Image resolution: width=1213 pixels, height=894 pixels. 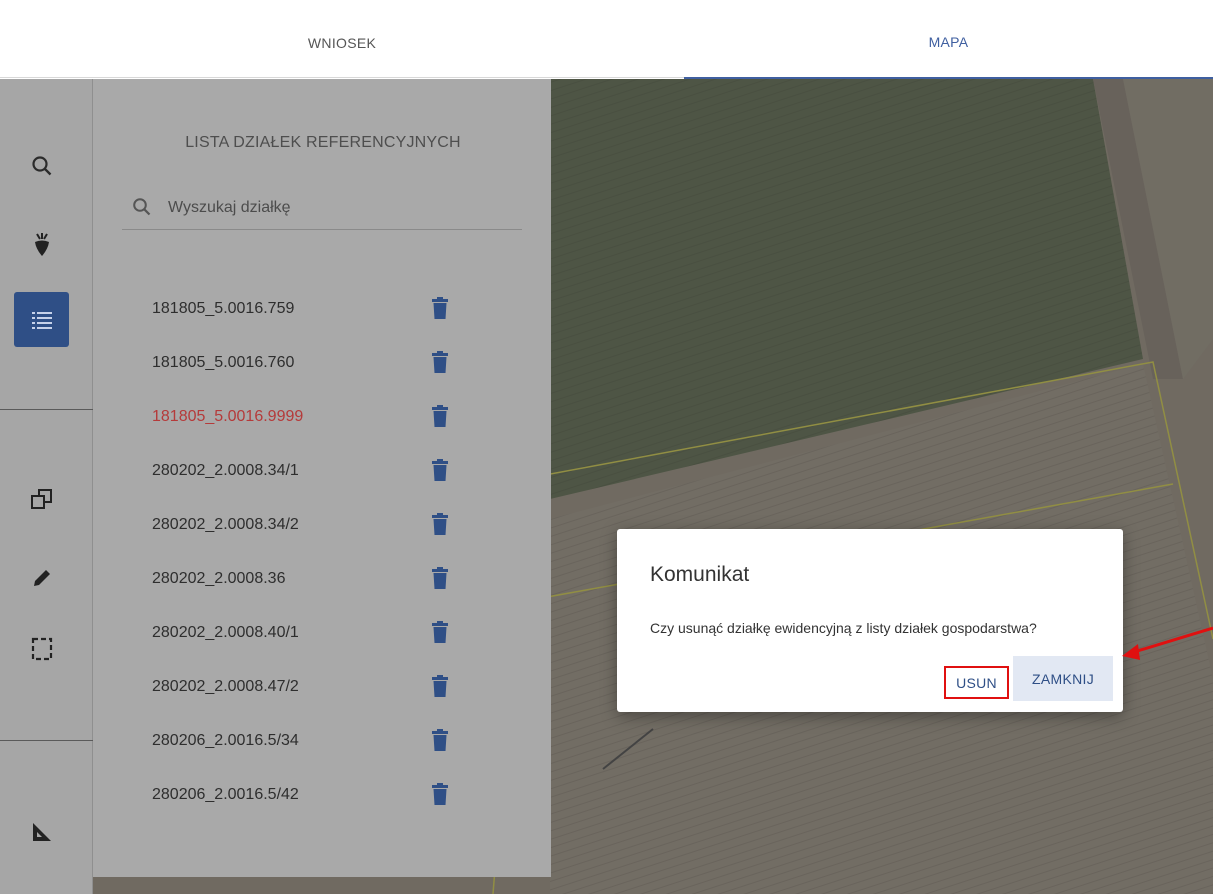 I want to click on select-area-tool-button, so click(x=42, y=649).